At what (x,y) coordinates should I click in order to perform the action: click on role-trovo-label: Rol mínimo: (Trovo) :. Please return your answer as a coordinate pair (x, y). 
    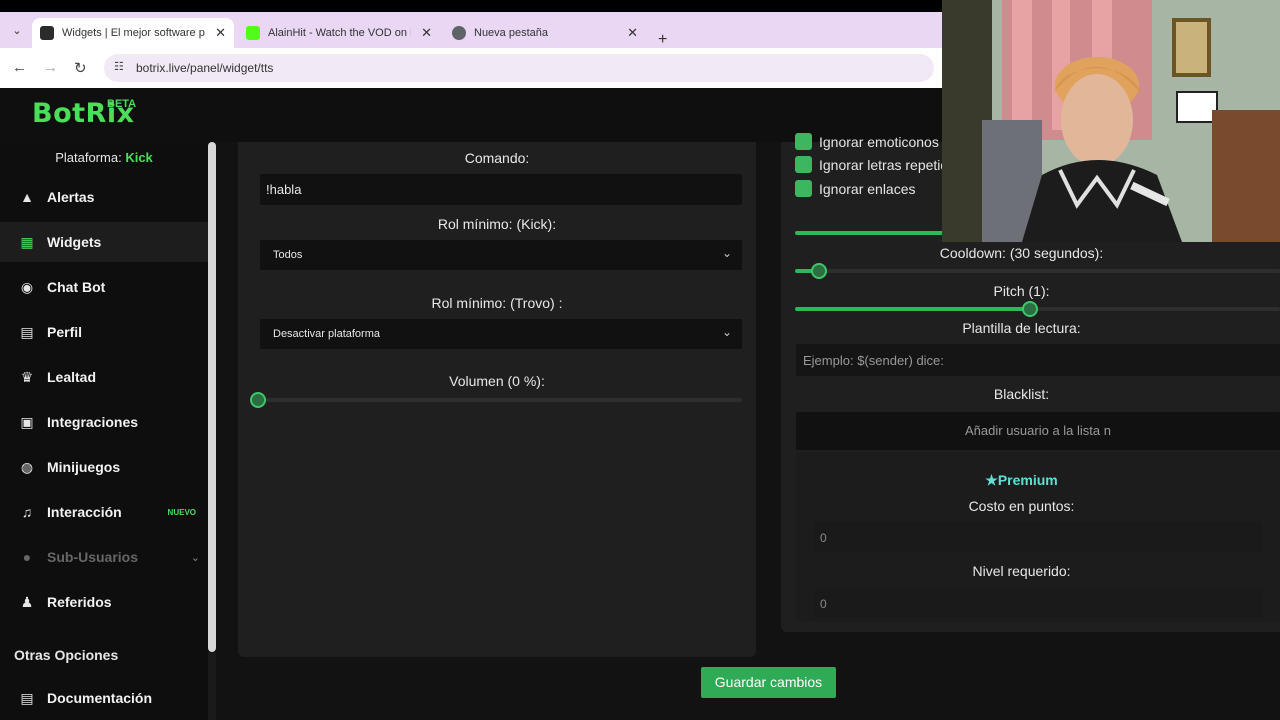
    Looking at the image, I should click on (497, 303).